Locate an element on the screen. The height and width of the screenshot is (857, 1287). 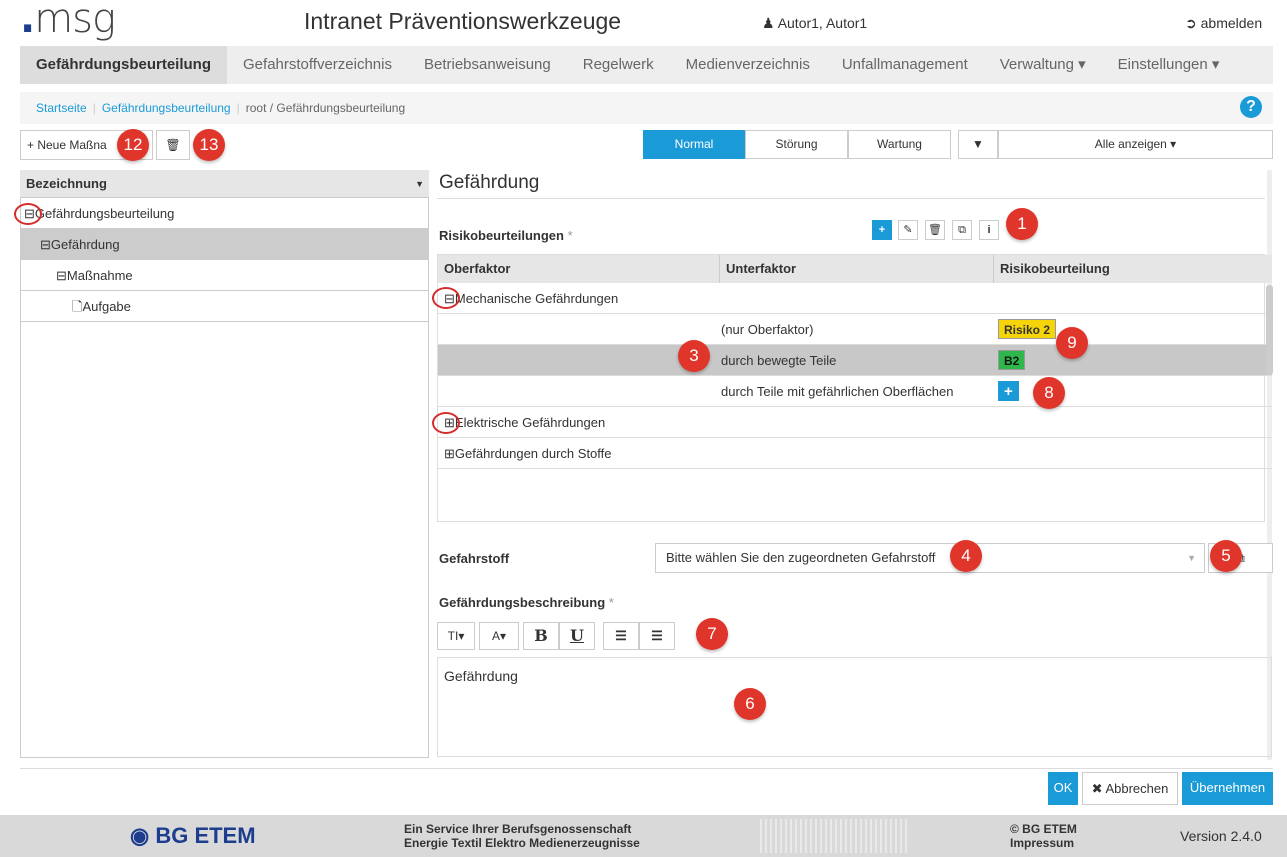
delete-button: 🗑 is located at coordinates (173, 145).